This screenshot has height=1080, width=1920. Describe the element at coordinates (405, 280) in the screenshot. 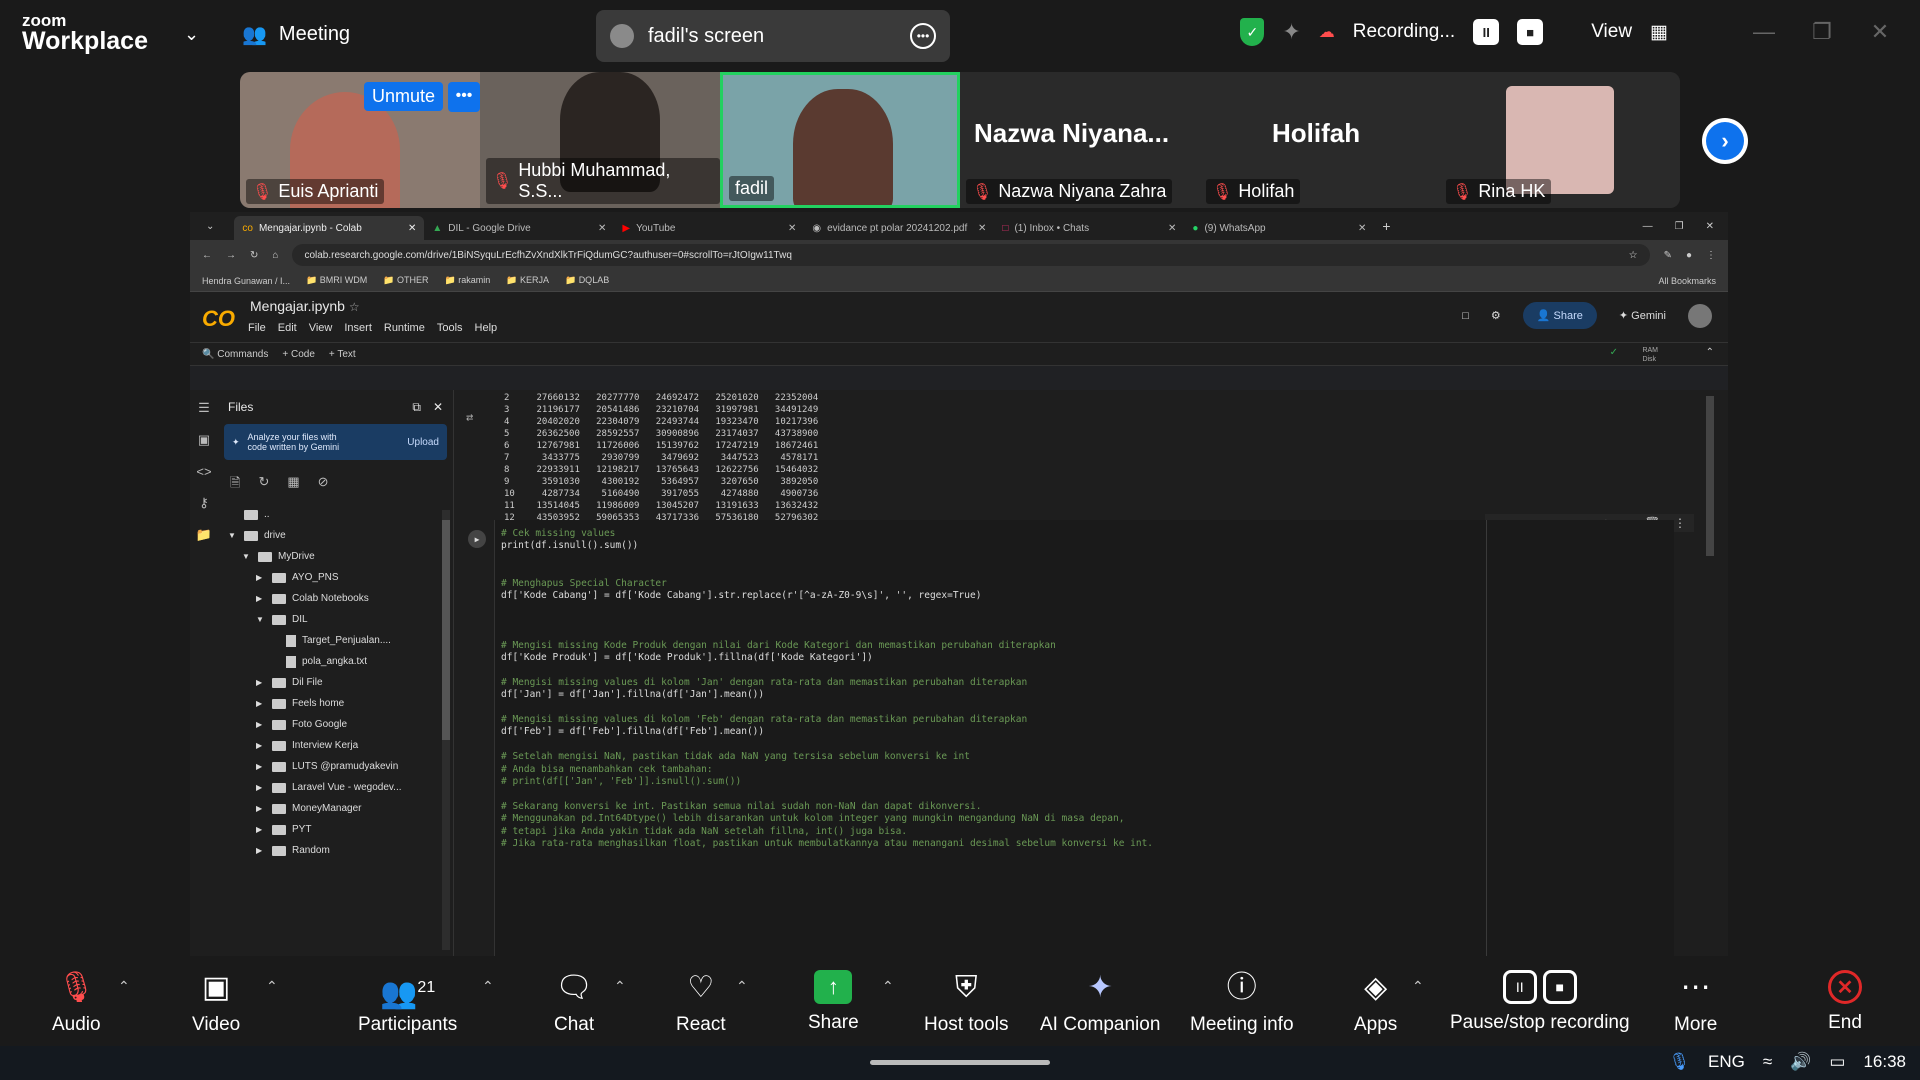

I see `bookmark-item: 📁 OTHER` at that location.